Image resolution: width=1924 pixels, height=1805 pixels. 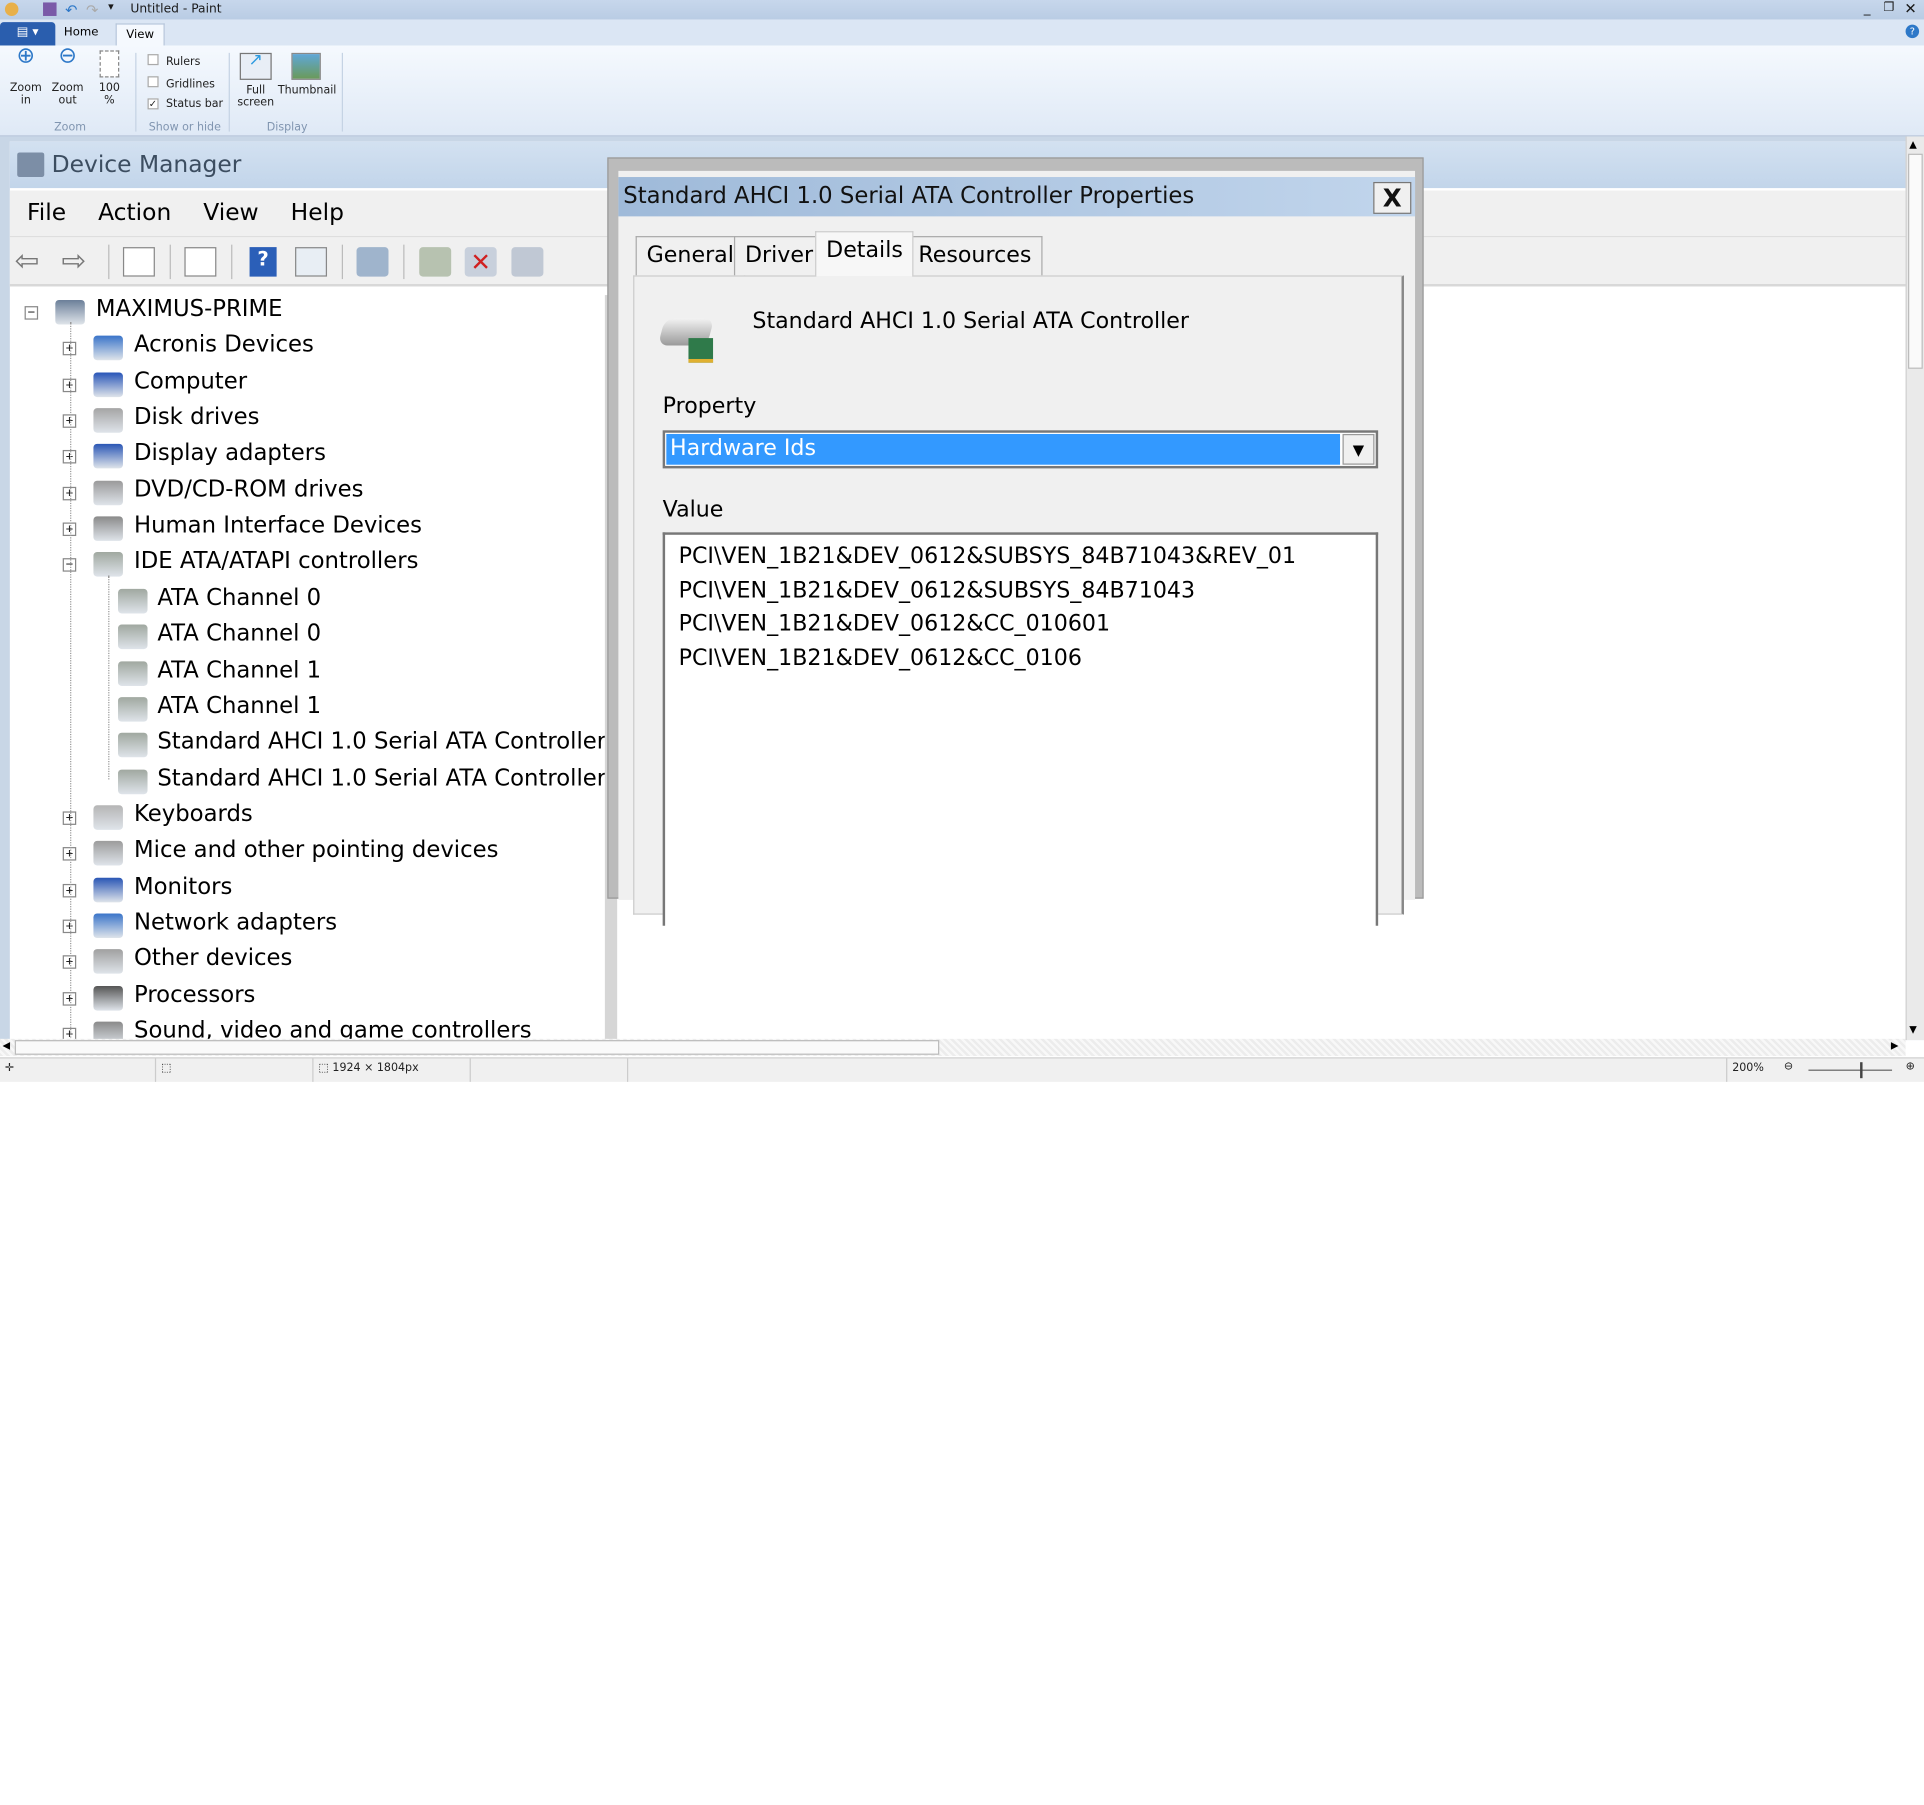 What do you see at coordinates (307, 350) in the screenshot?
I see `tree-item: + Acronis Devices` at bounding box center [307, 350].